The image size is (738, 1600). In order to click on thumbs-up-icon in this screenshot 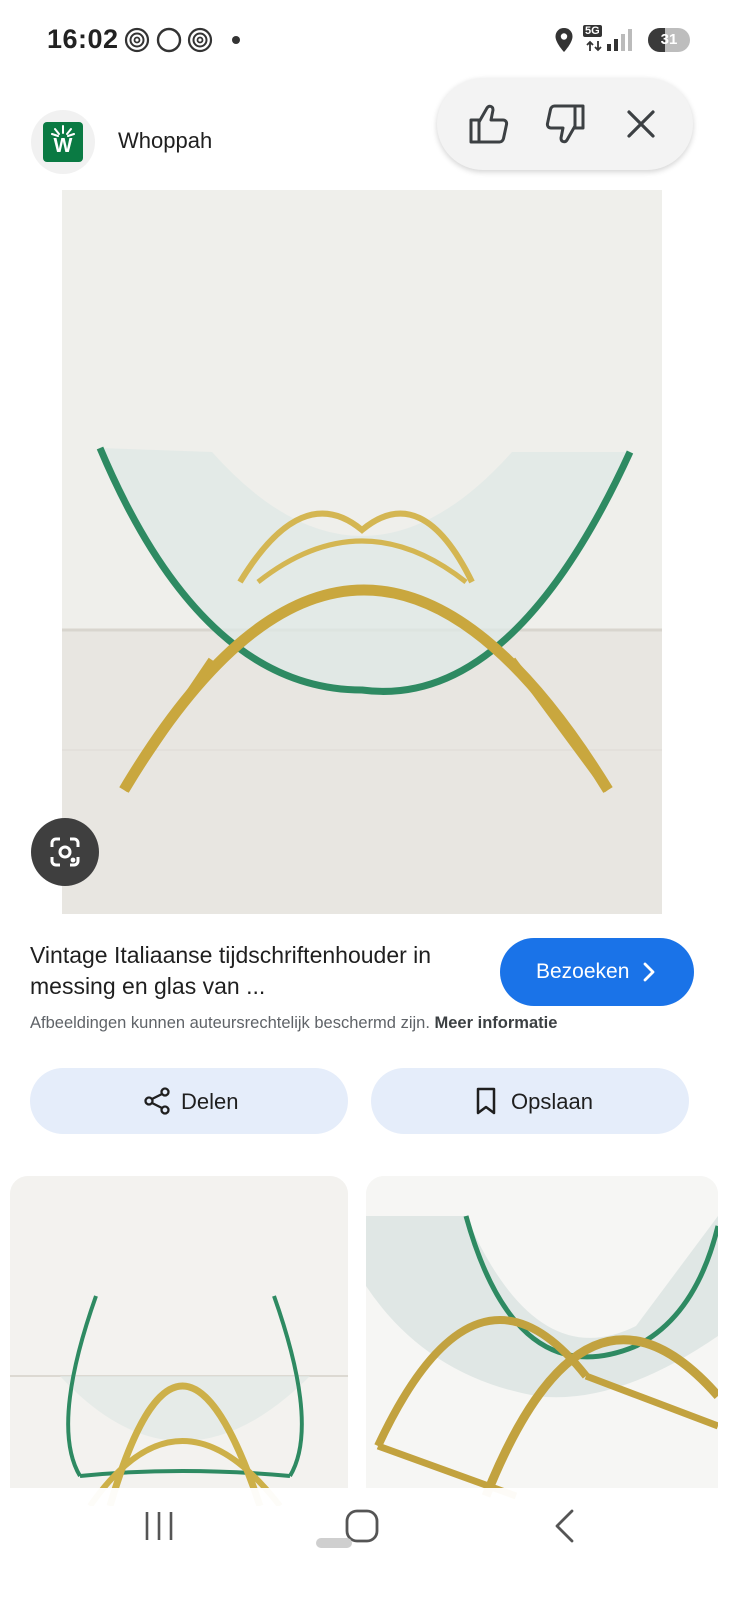, I will do `click(489, 124)`.